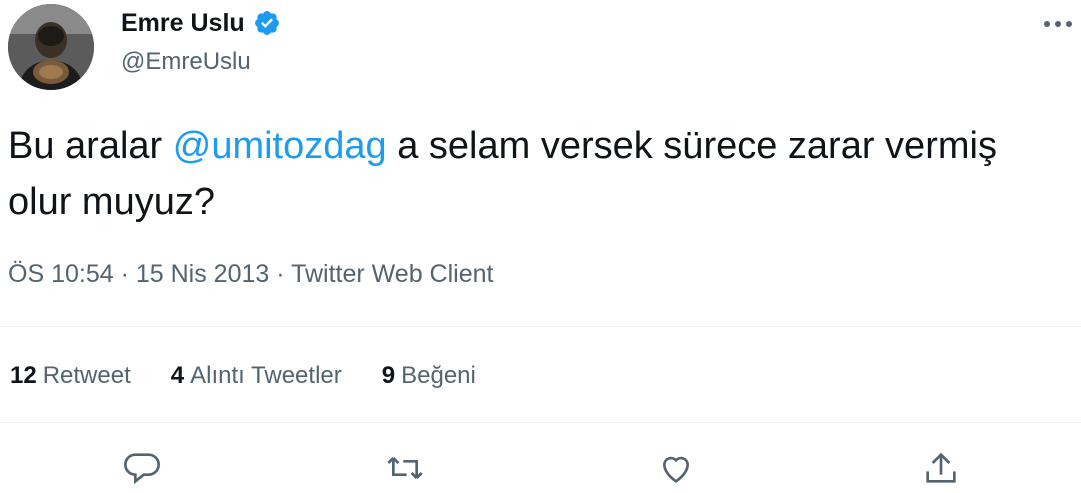 This screenshot has height=493, width=1081. I want to click on author-name-row: Emre Uslu, so click(201, 23).